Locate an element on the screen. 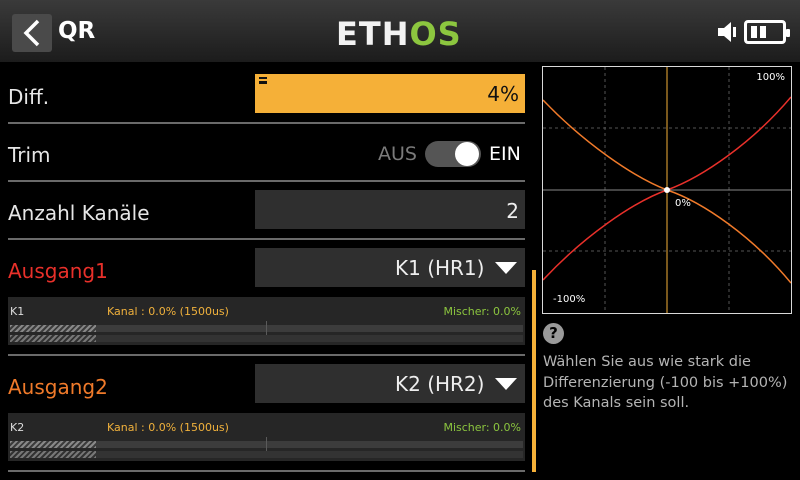 The width and height of the screenshot is (800, 480). menu-icon is located at coordinates (263, 80).